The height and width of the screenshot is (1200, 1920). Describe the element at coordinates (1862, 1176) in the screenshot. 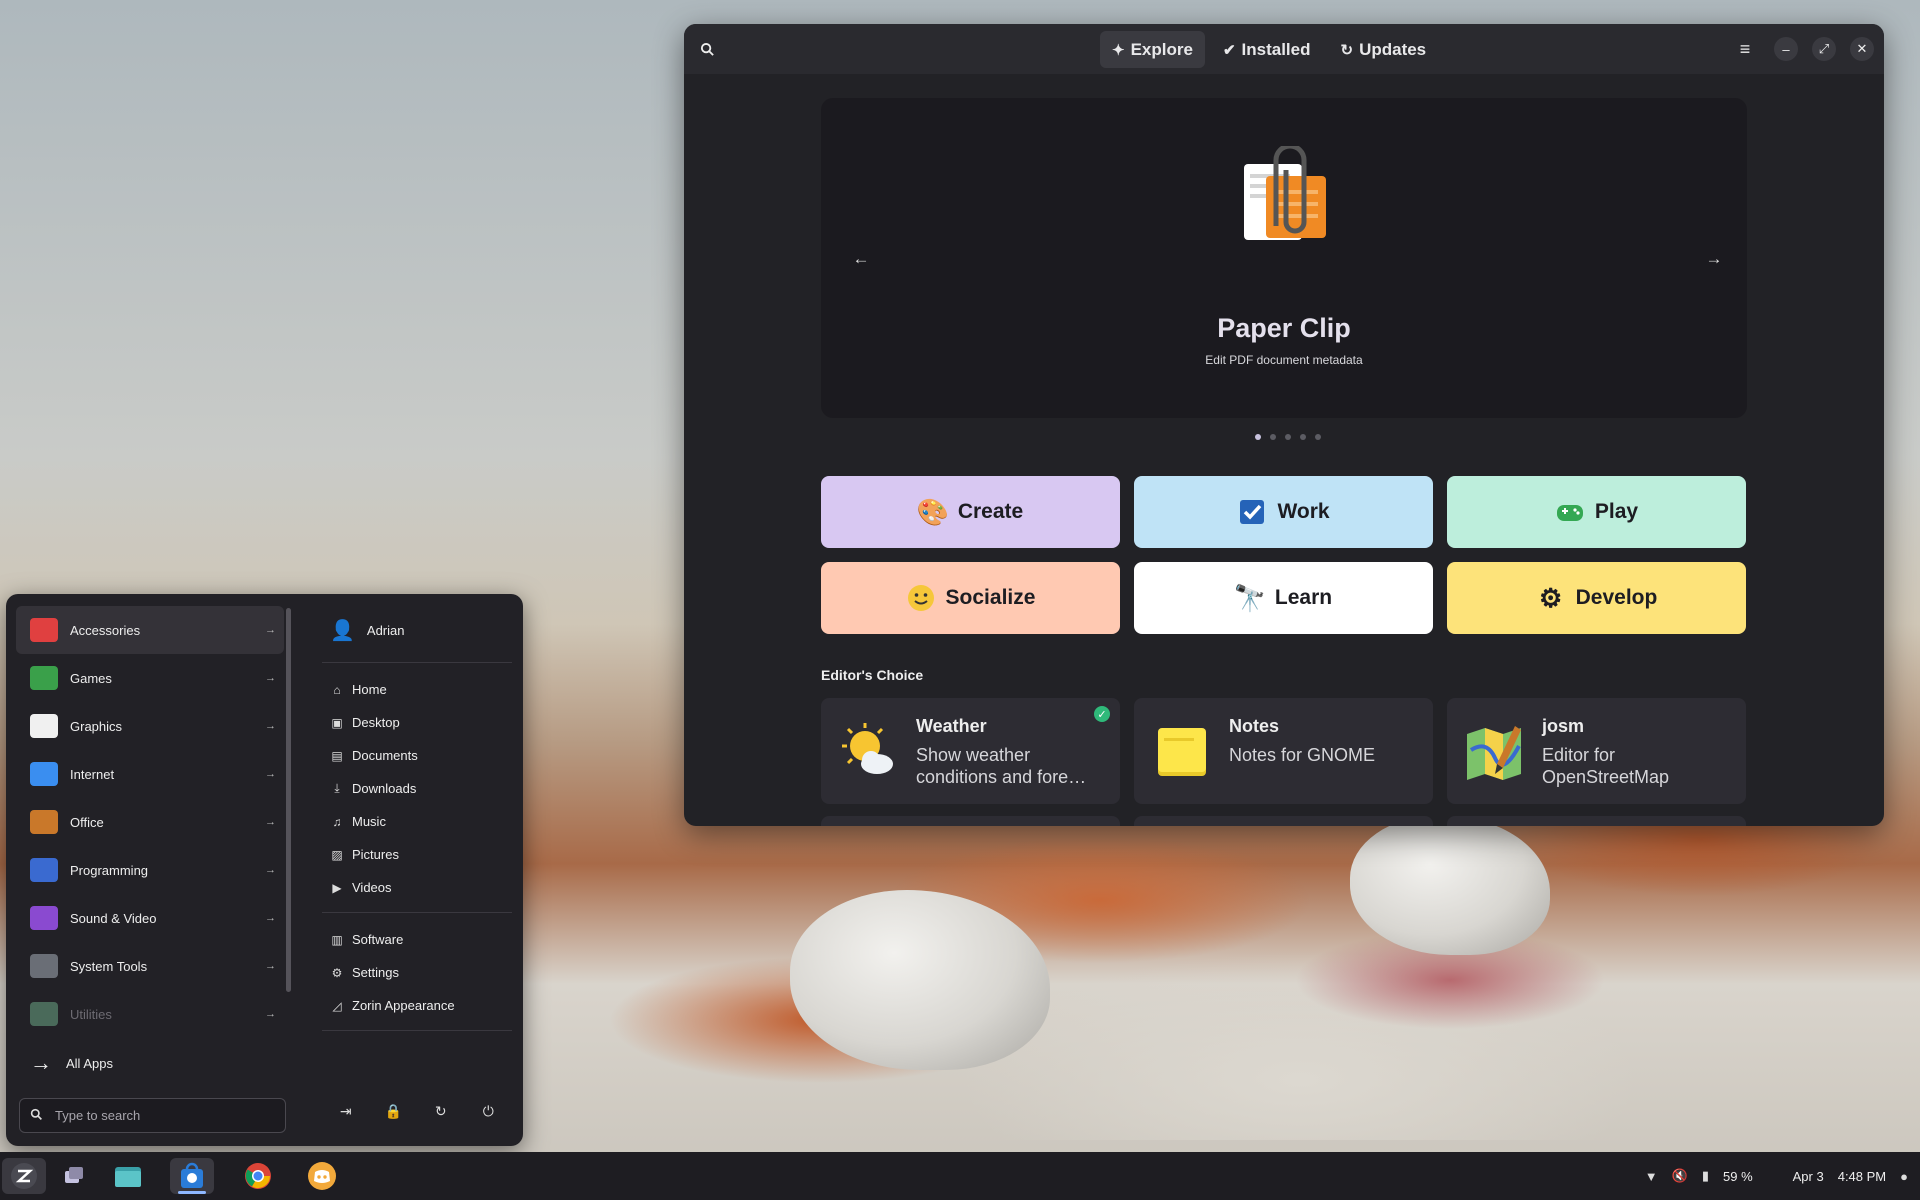

I see `clock-time: 4:48 PM` at that location.